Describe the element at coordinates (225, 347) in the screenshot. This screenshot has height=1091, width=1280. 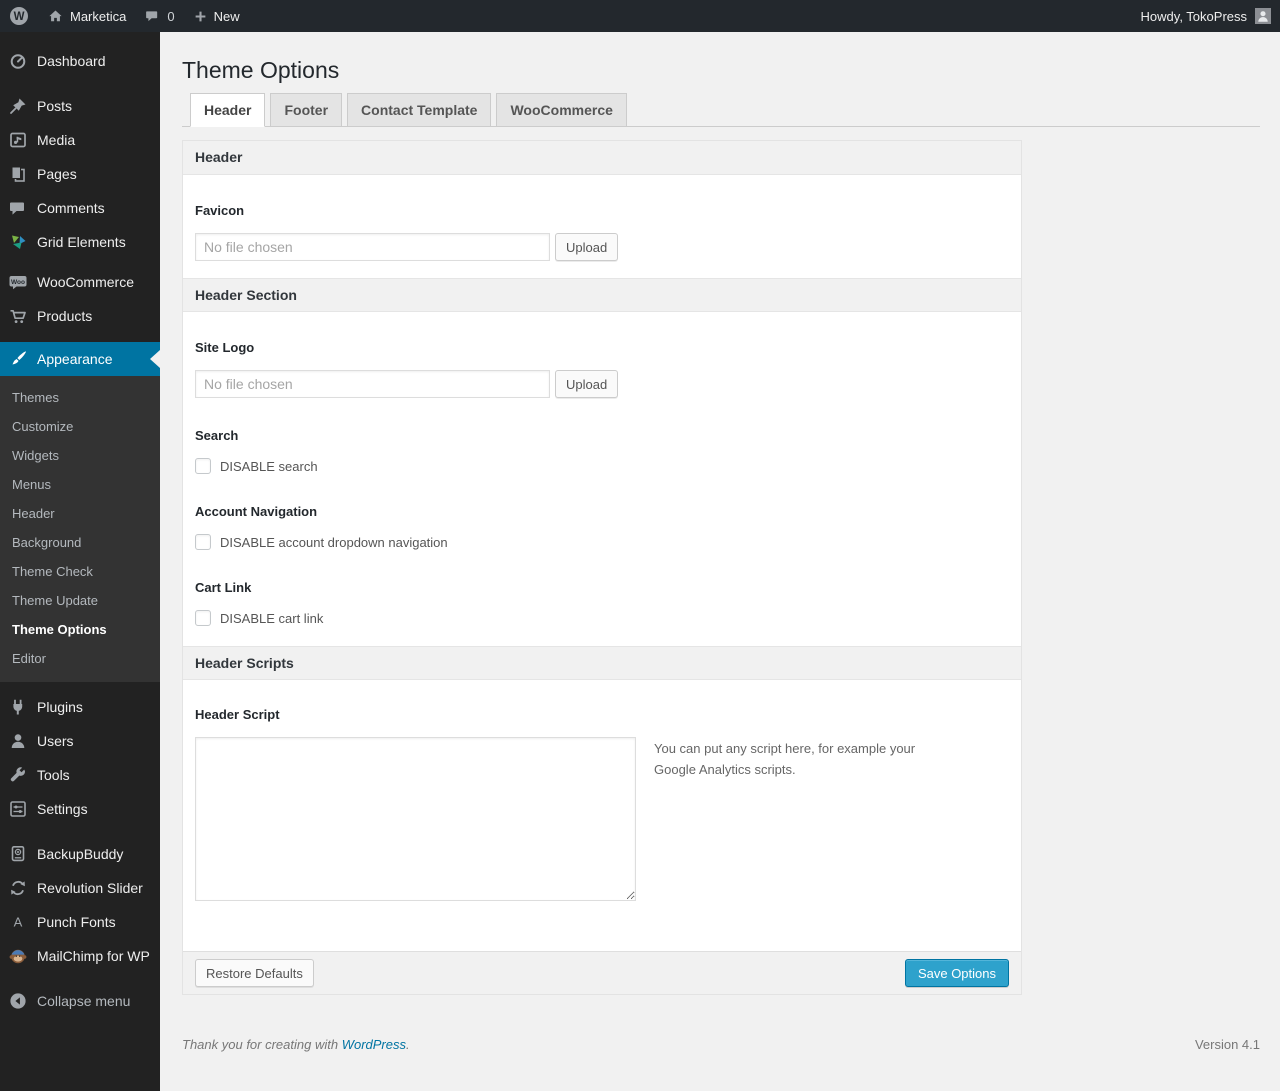
I see `site-logo-label: Site Logo` at that location.